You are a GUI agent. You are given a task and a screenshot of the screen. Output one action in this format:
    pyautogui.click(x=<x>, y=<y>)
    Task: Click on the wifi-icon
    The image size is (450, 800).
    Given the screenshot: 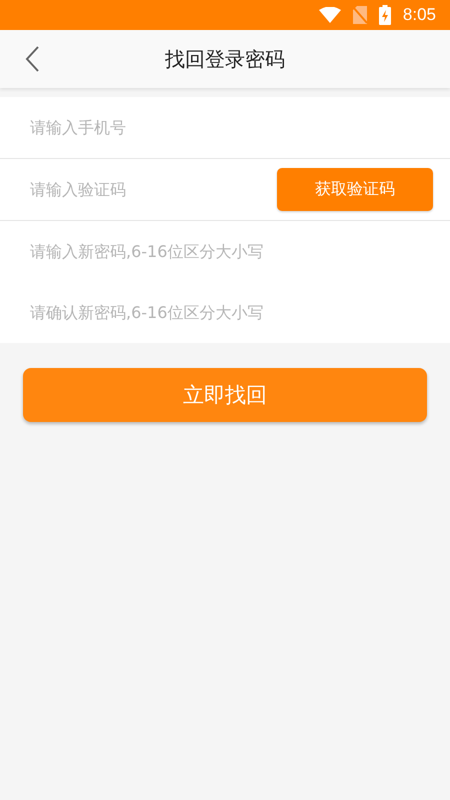 What is the action you would take?
    pyautogui.click(x=329, y=15)
    